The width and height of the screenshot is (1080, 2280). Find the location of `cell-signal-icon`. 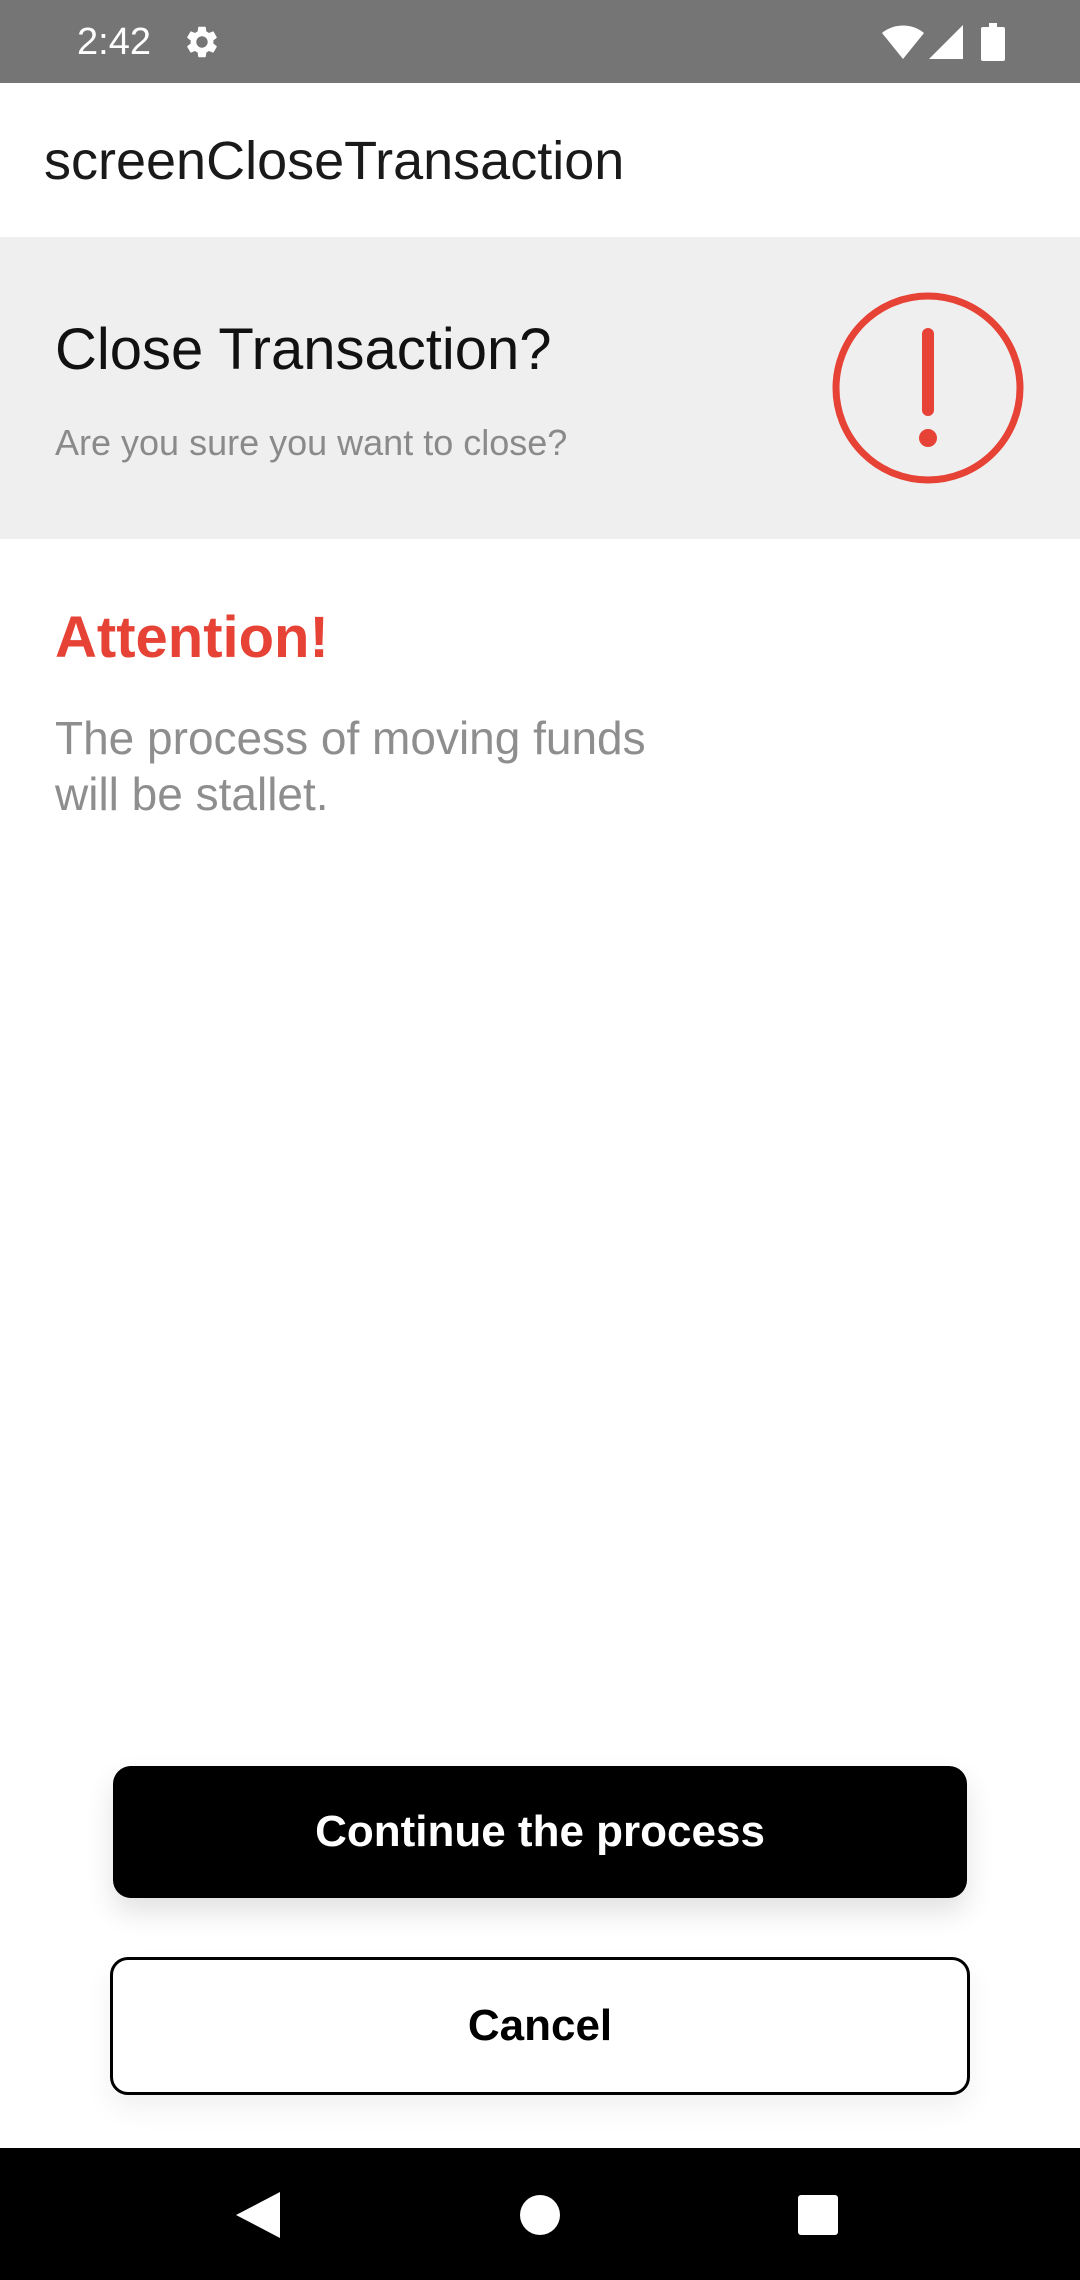

cell-signal-icon is located at coordinates (946, 42).